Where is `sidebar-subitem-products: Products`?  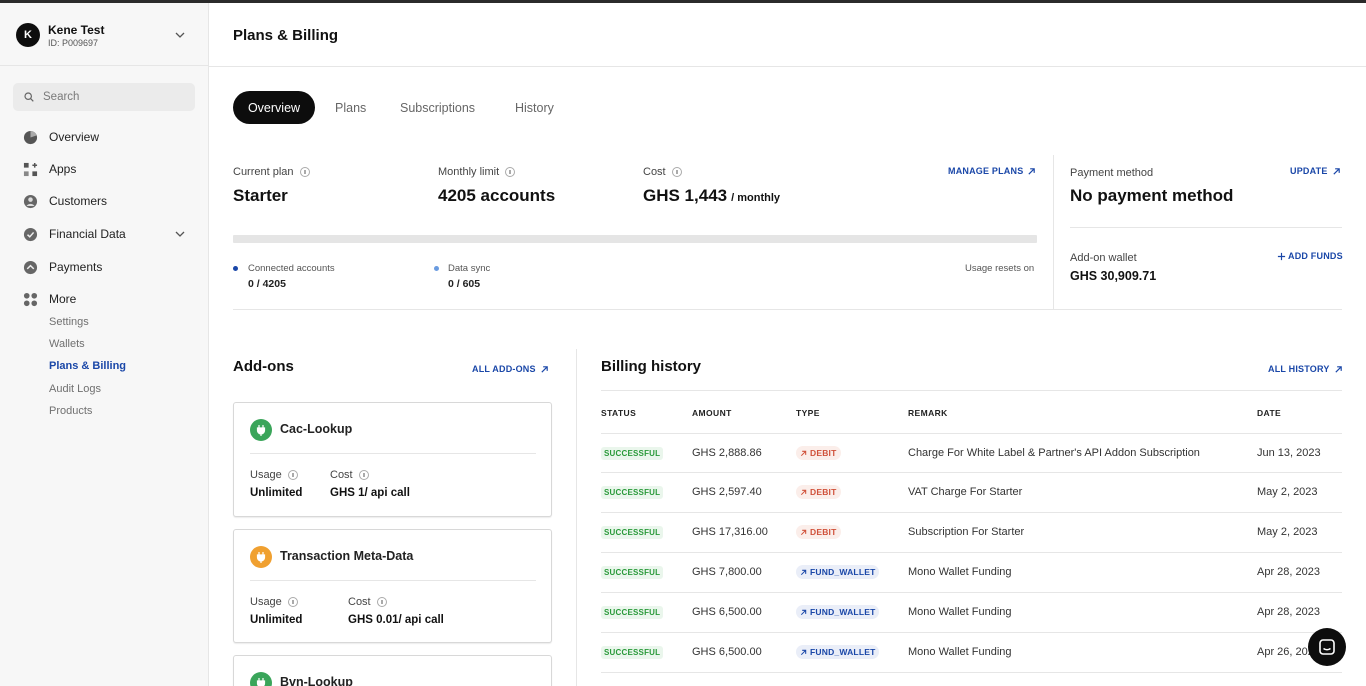 sidebar-subitem-products: Products is located at coordinates (70, 411).